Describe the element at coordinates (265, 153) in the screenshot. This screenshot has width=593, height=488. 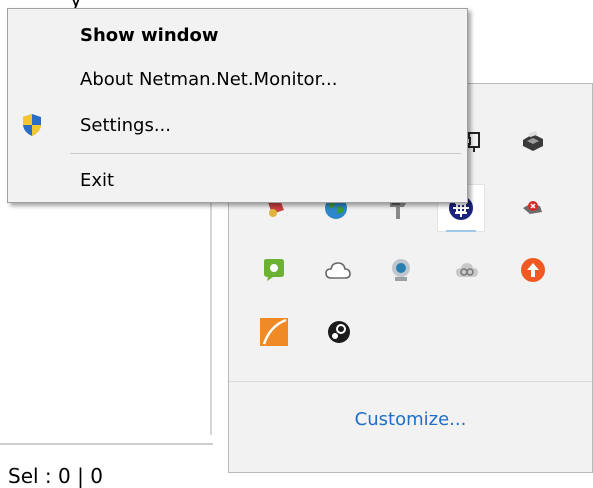
I see `menu-separator` at that location.